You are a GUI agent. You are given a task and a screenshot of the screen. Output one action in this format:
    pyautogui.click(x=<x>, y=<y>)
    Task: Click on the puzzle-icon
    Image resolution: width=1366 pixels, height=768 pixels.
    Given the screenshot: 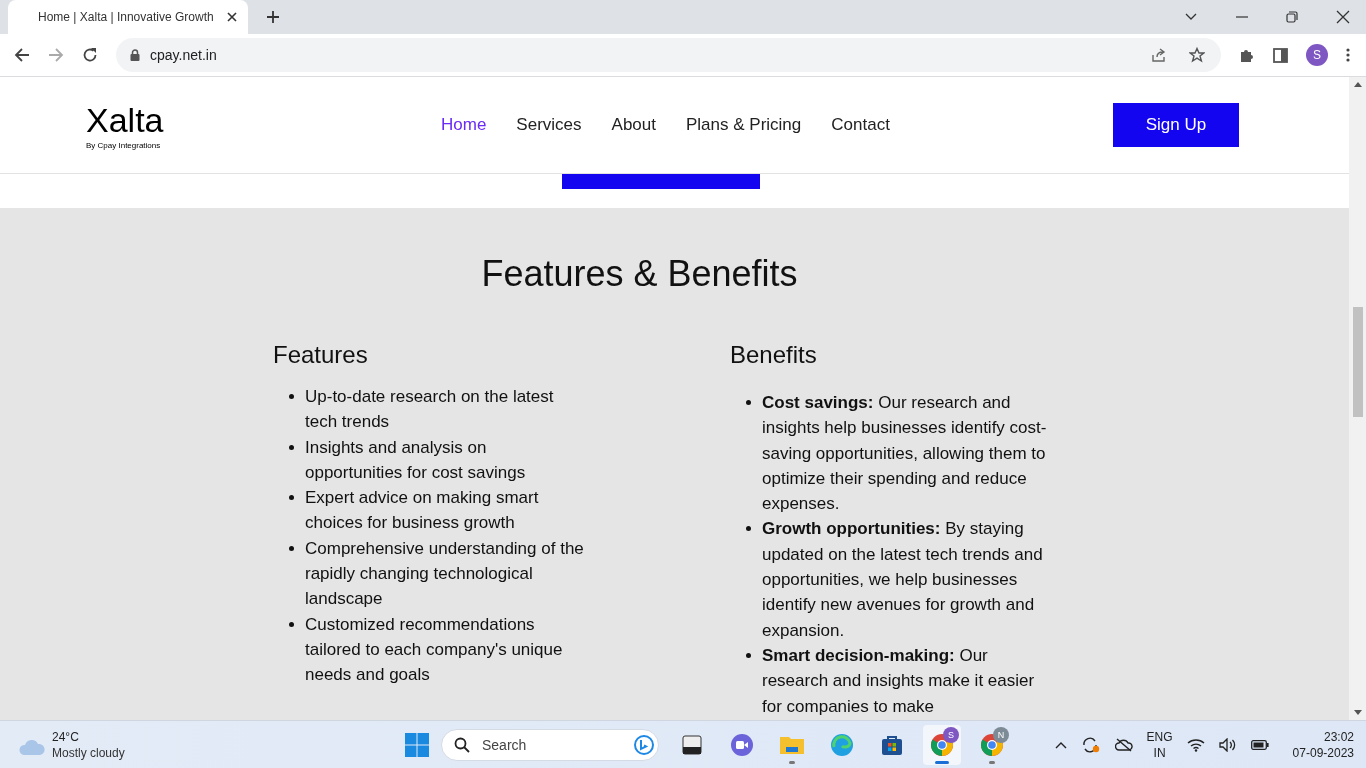 What is the action you would take?
    pyautogui.click(x=1247, y=55)
    